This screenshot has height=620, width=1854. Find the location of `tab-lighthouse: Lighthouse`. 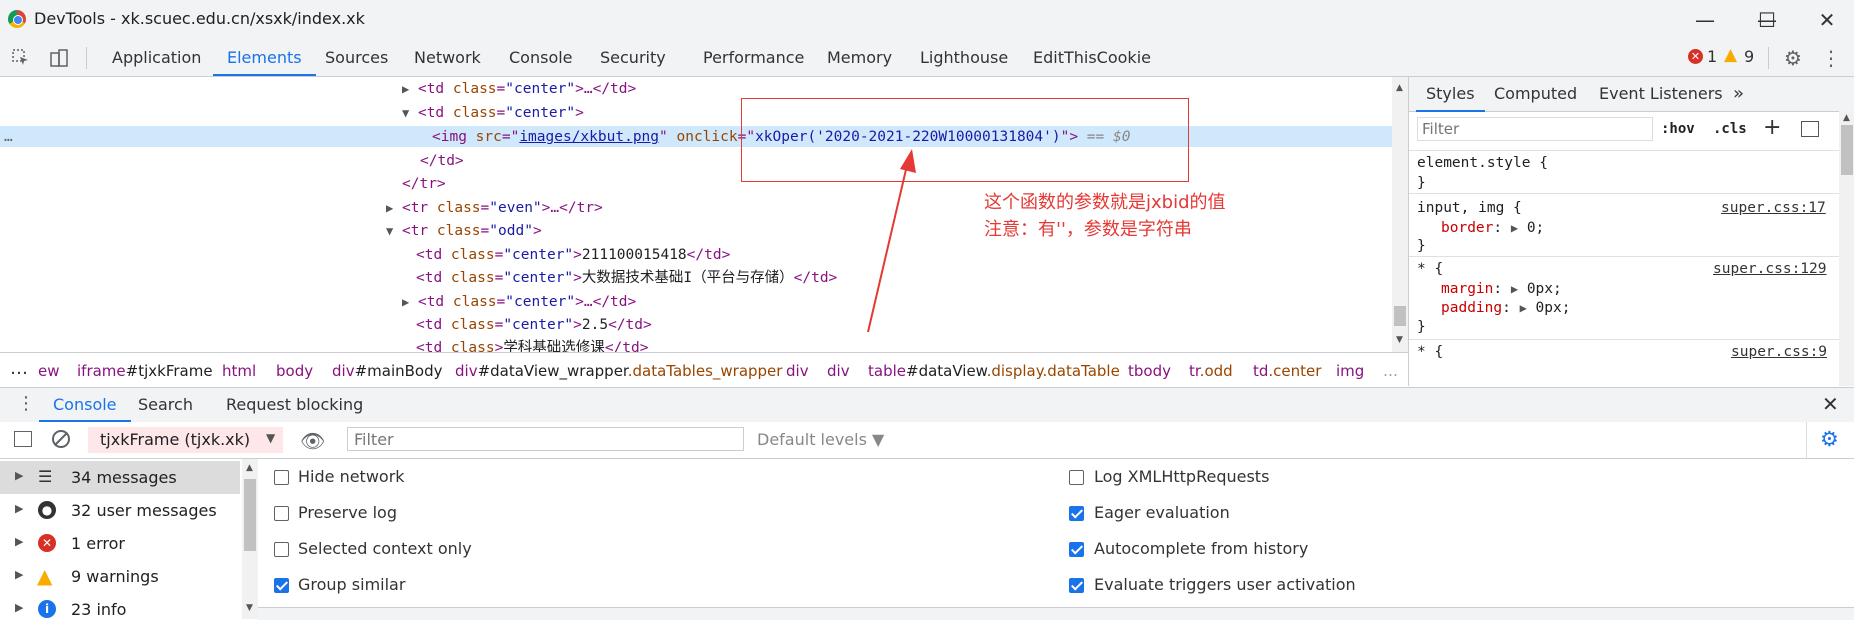

tab-lighthouse: Lighthouse is located at coordinates (964, 57).